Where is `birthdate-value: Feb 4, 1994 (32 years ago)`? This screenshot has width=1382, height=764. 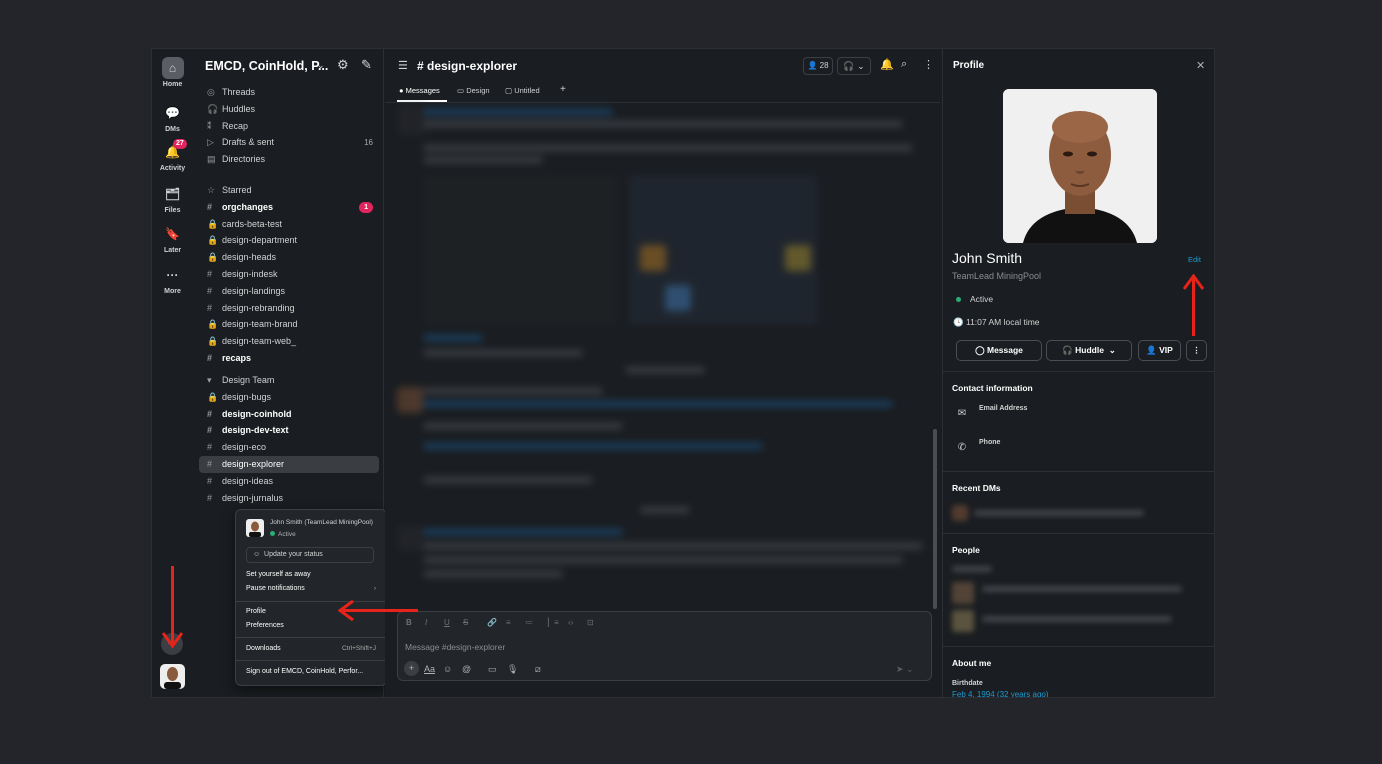
birthdate-value: Feb 4, 1994 (32 years ago) is located at coordinates (1000, 693).